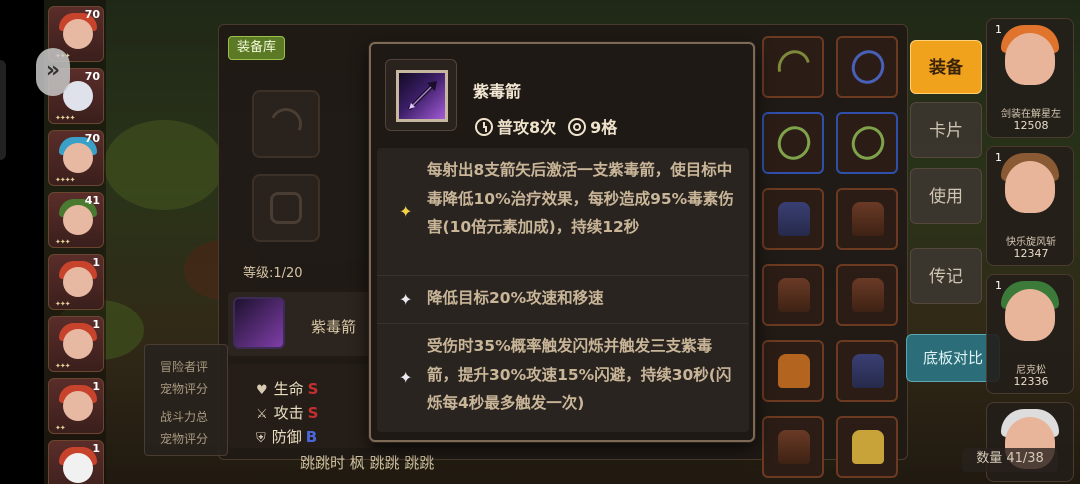 The width and height of the screenshot is (1080, 484). What do you see at coordinates (3, 110) in the screenshot?
I see `left-edge-tab` at bounding box center [3, 110].